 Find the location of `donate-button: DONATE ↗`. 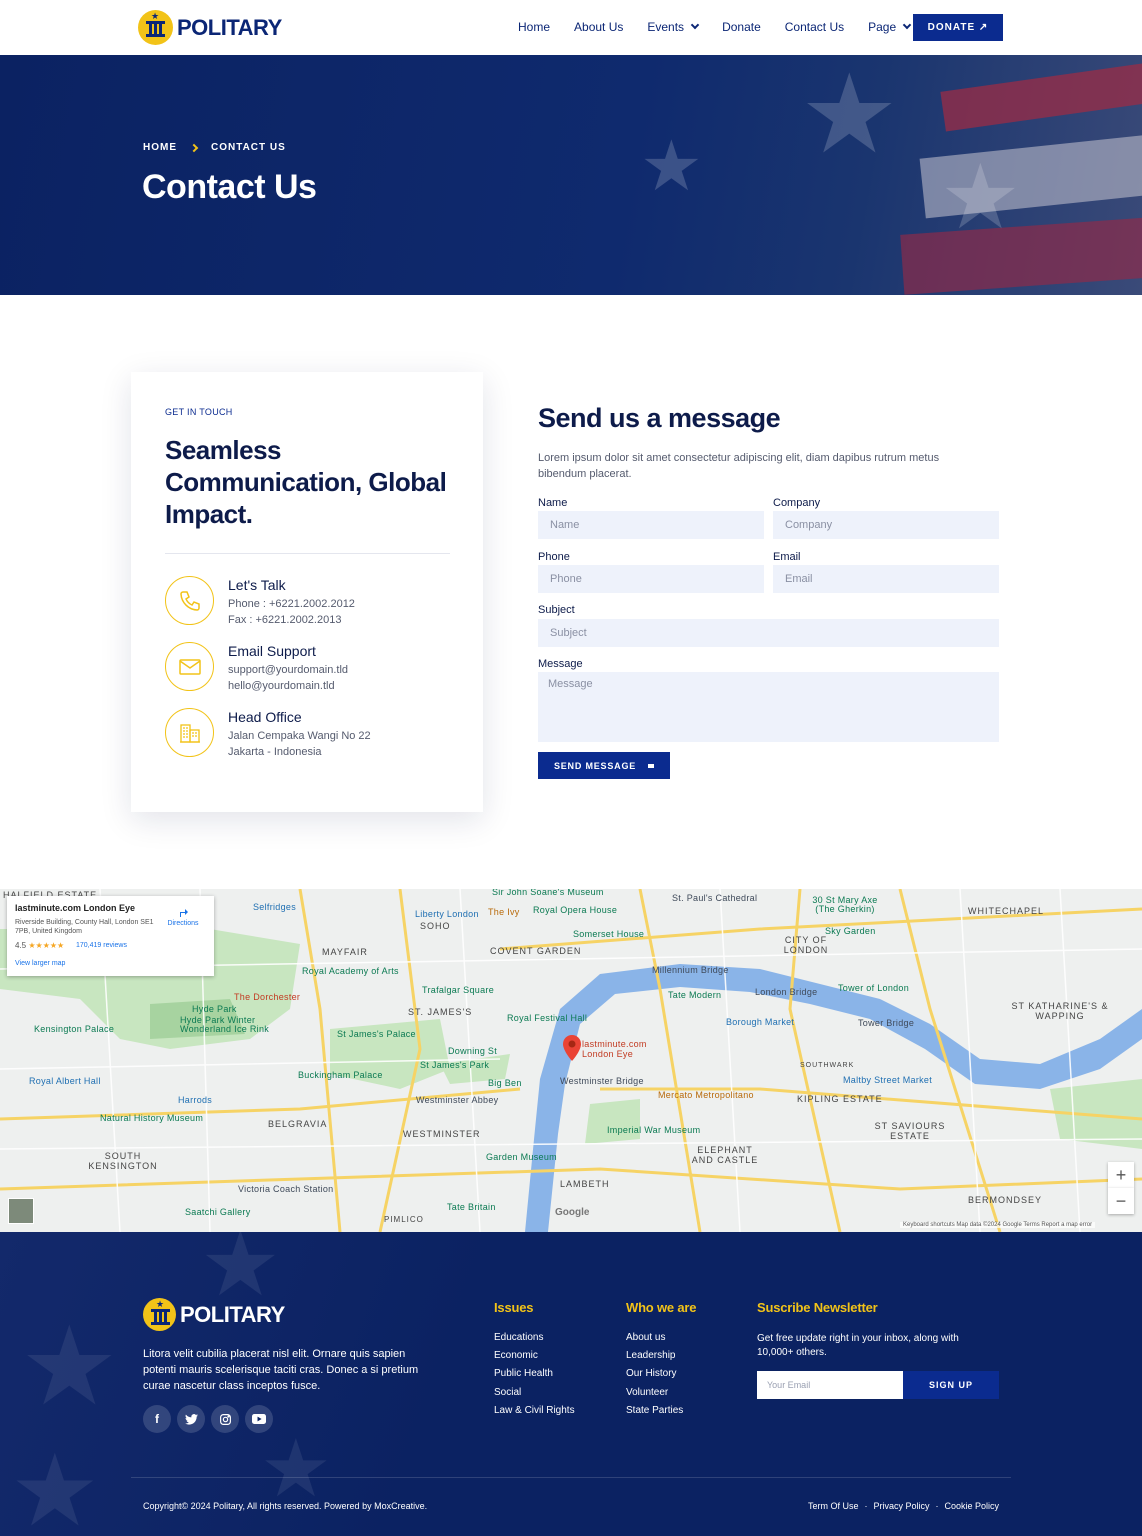

donate-button: DONATE ↗ is located at coordinates (958, 27).